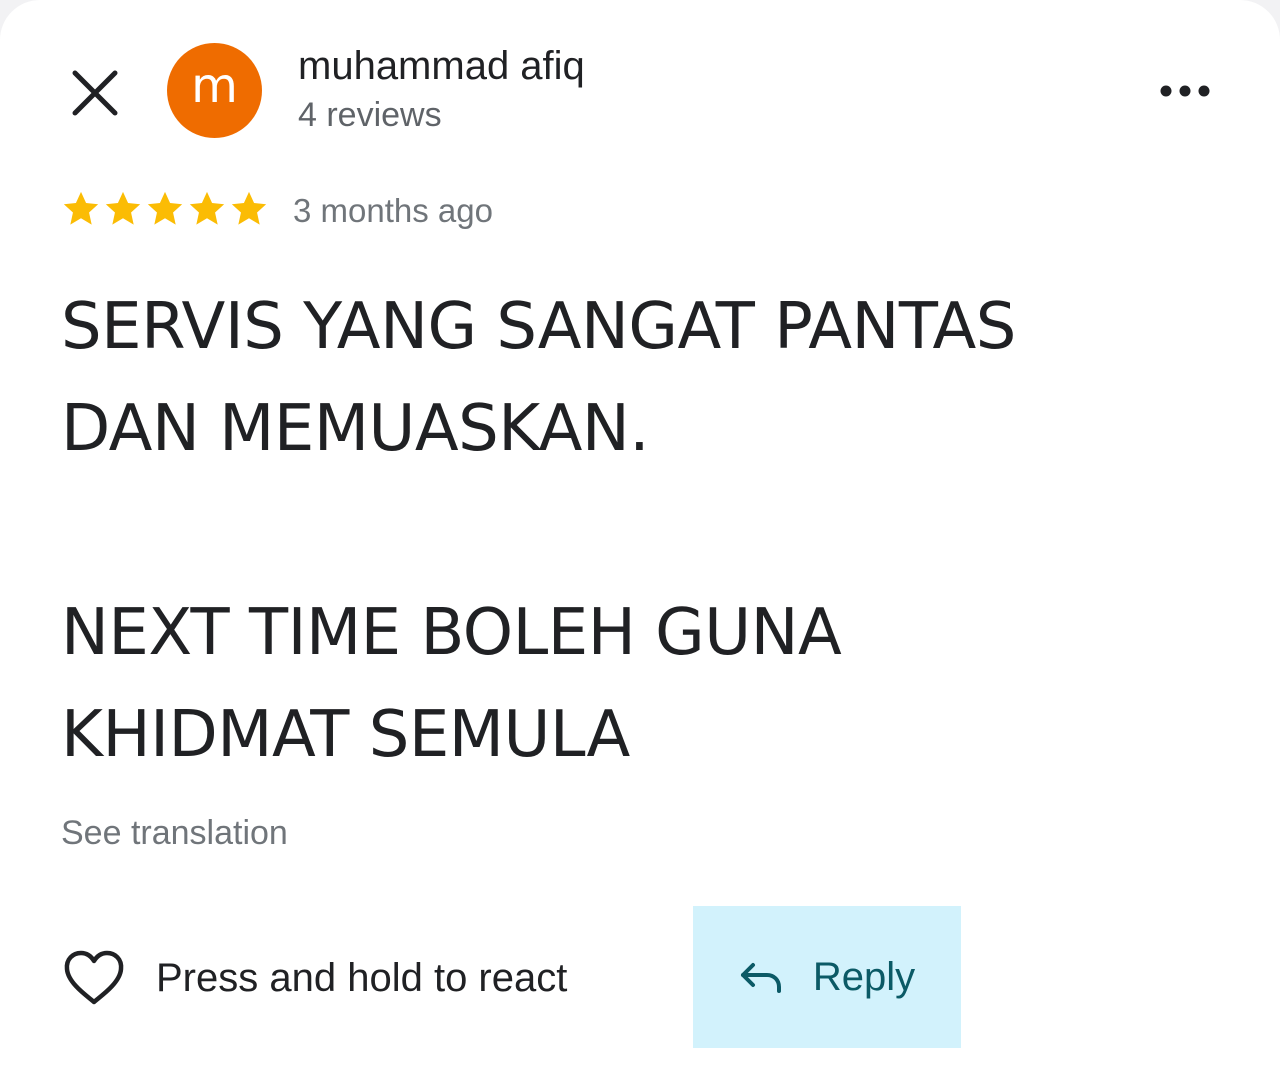  I want to click on more-horizontal-icon, so click(1185, 91).